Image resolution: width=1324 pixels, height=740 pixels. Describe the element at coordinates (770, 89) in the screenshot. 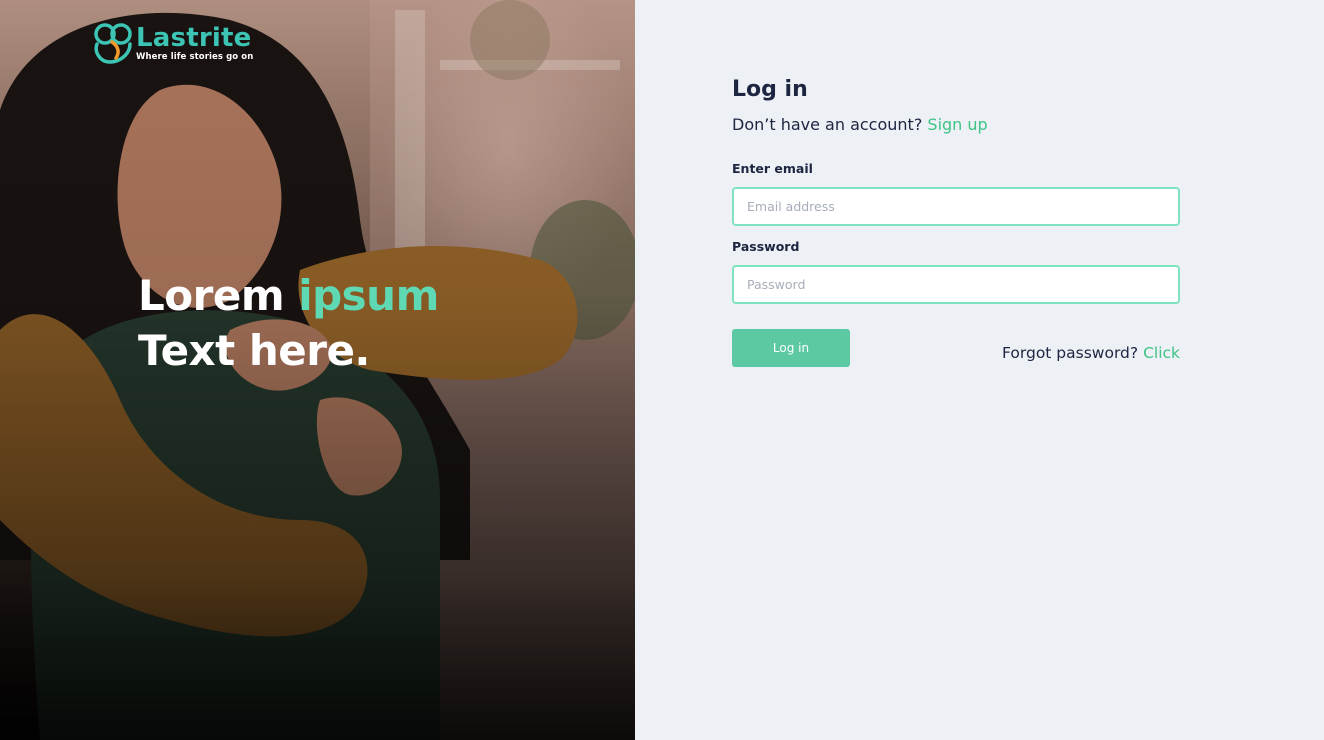

I see `page-title: Log in` at that location.